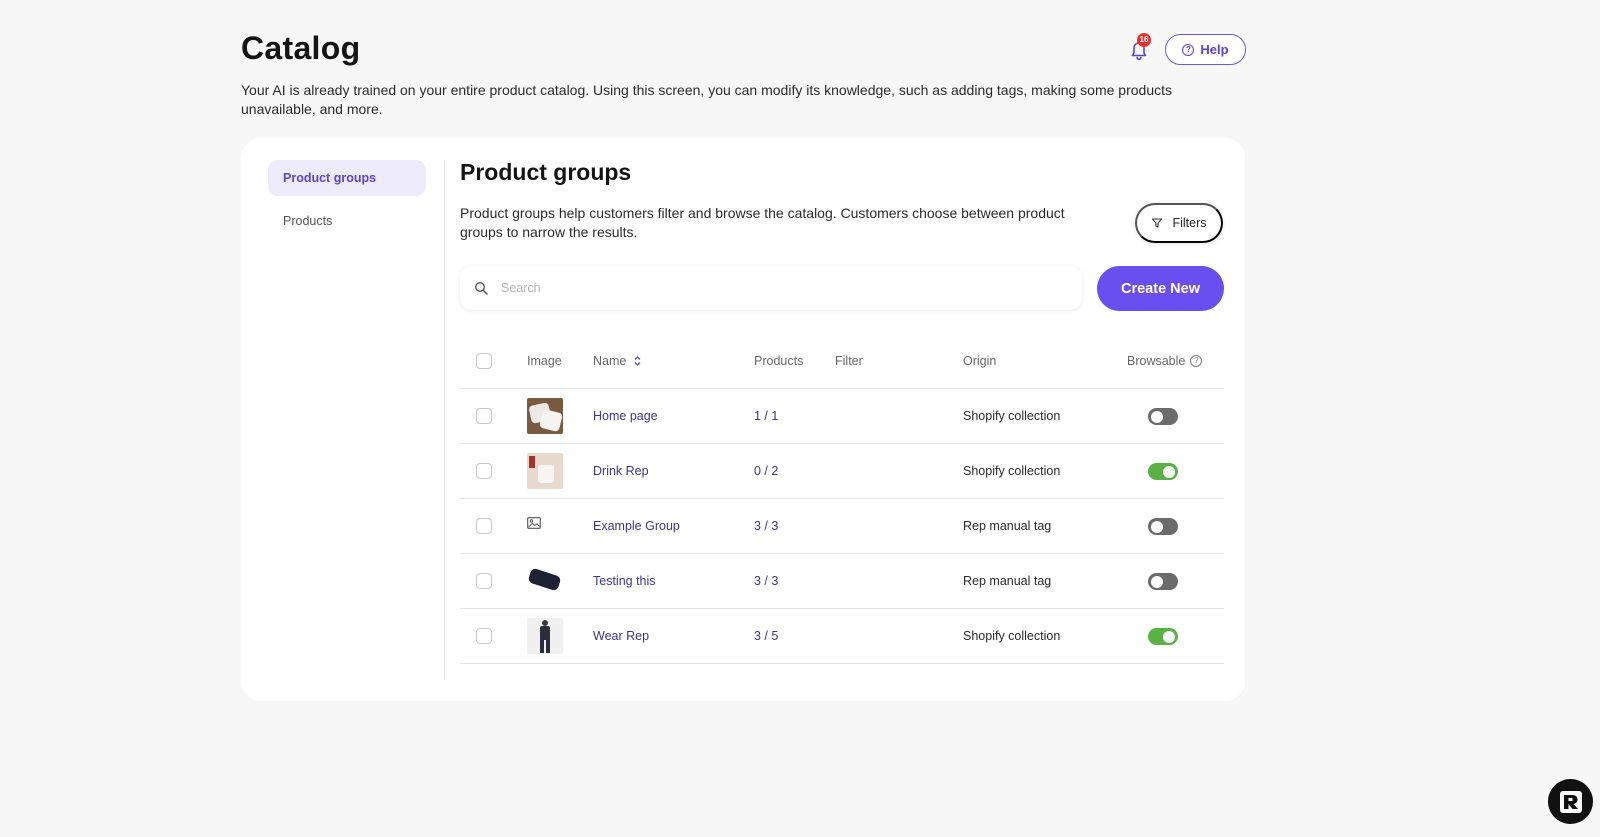  I want to click on column-header-name: Name, so click(617, 361).